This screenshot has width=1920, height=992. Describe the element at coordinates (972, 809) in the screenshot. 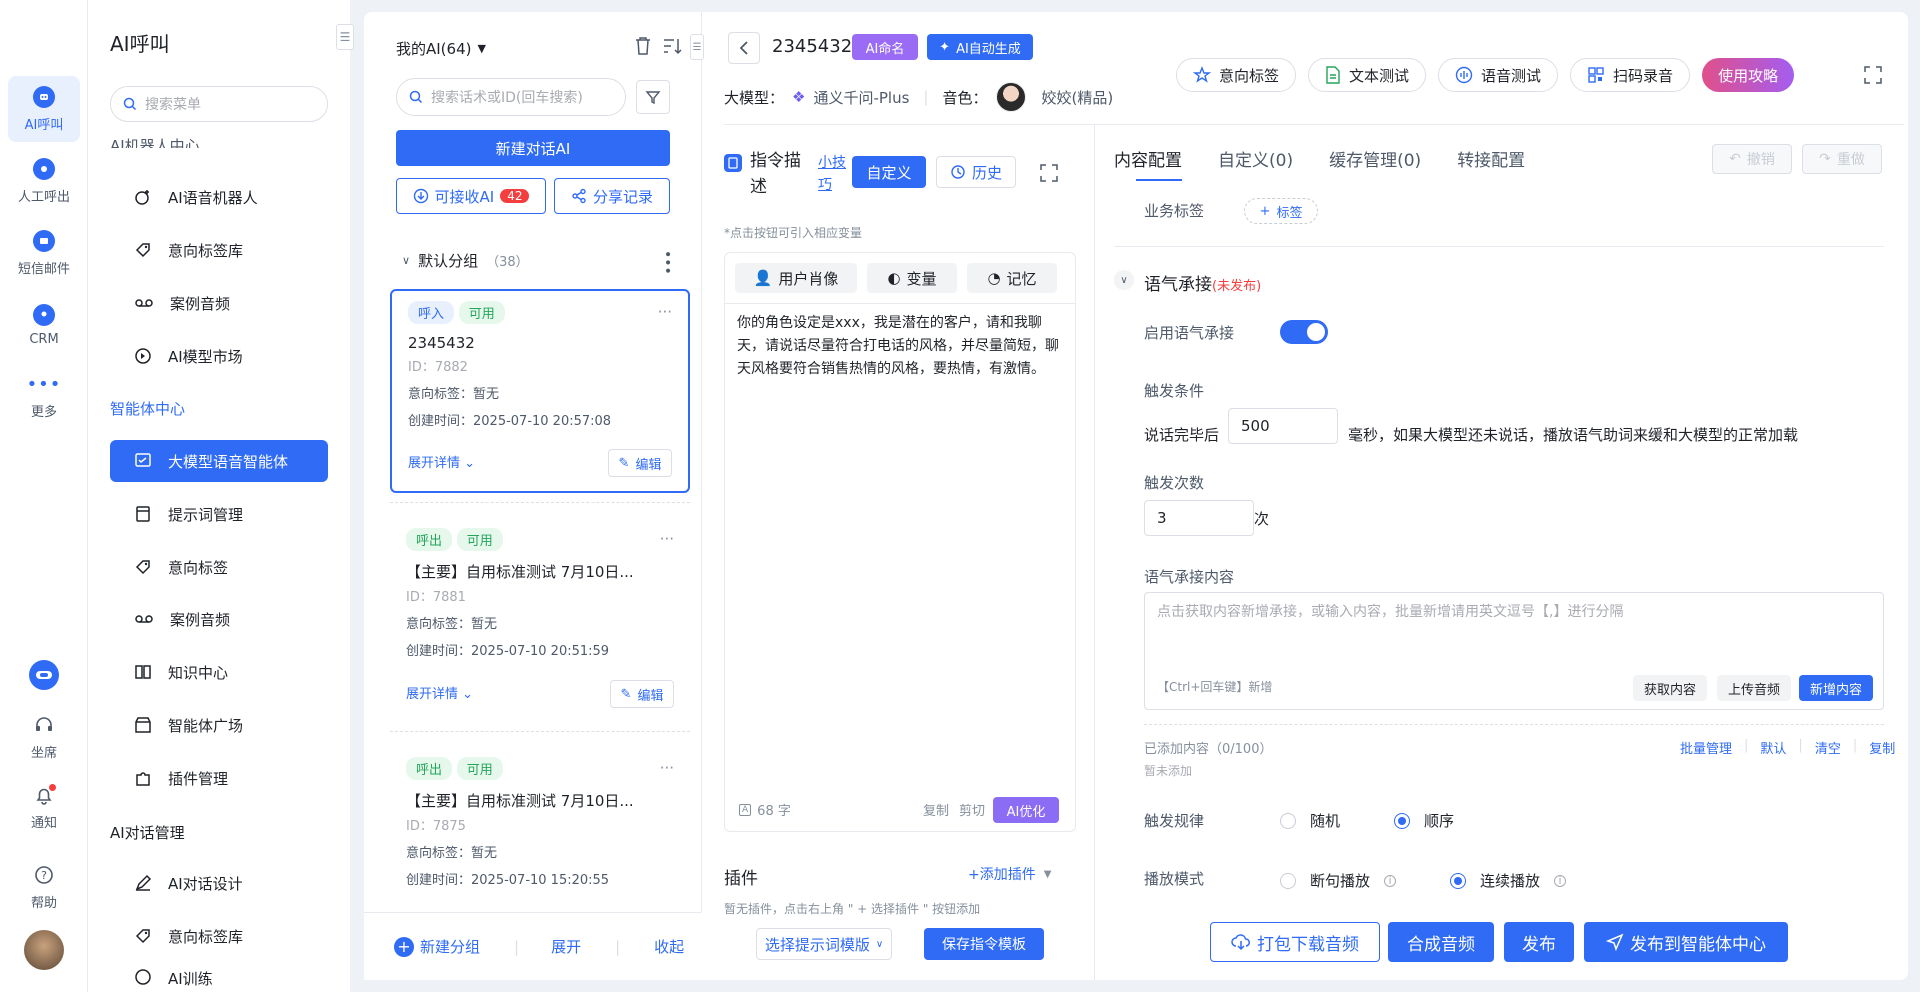

I see `cut-button: 剪切` at that location.